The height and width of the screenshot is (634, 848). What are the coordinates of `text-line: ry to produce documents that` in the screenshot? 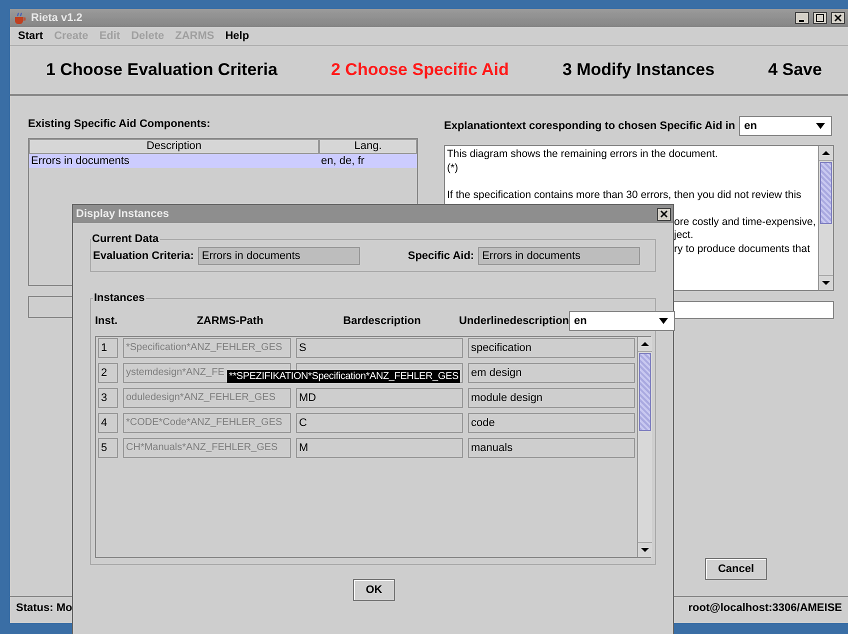 It's located at (742, 249).